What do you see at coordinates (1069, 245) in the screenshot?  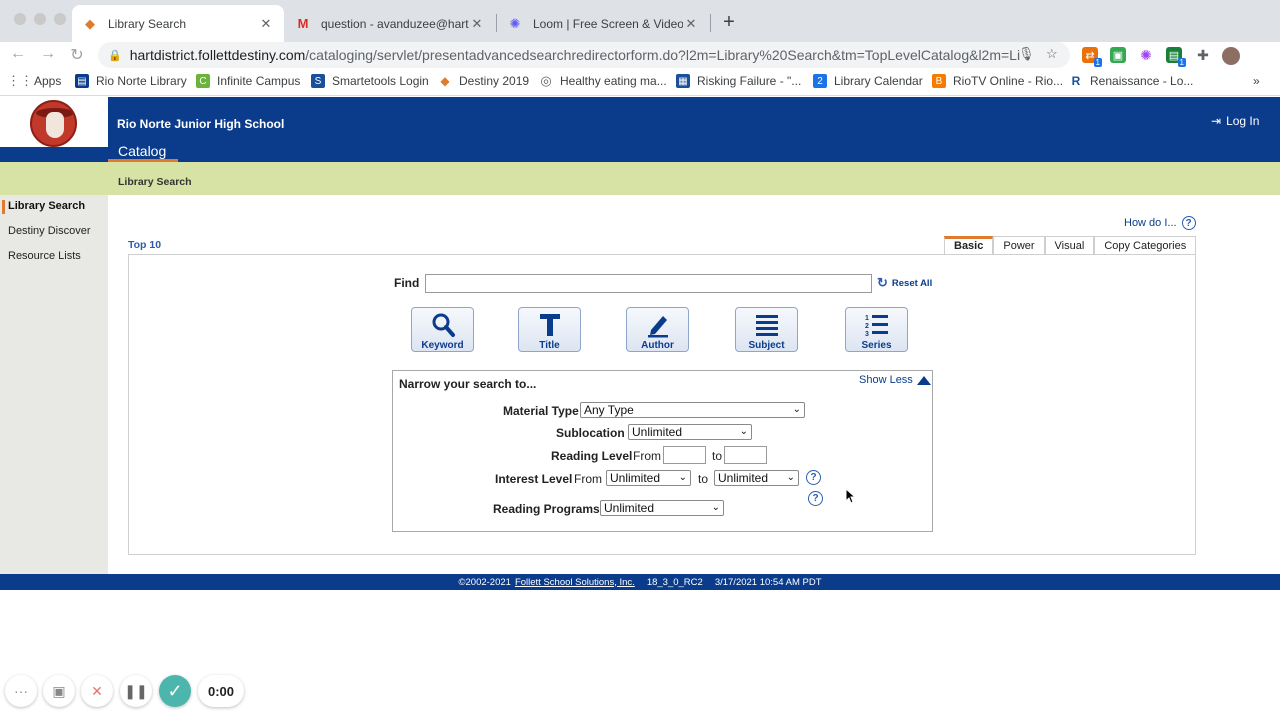 I see `tab-visual: Visual` at bounding box center [1069, 245].